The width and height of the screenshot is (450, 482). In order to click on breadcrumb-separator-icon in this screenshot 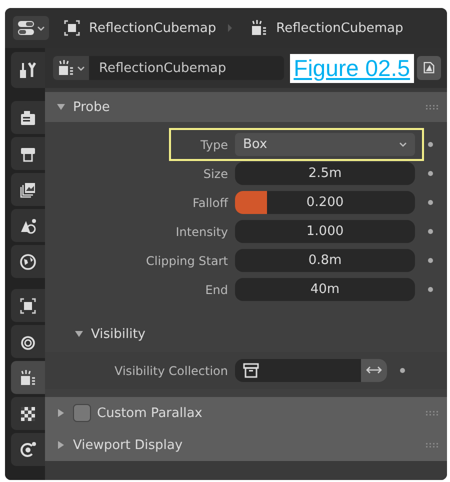, I will do `click(230, 28)`.